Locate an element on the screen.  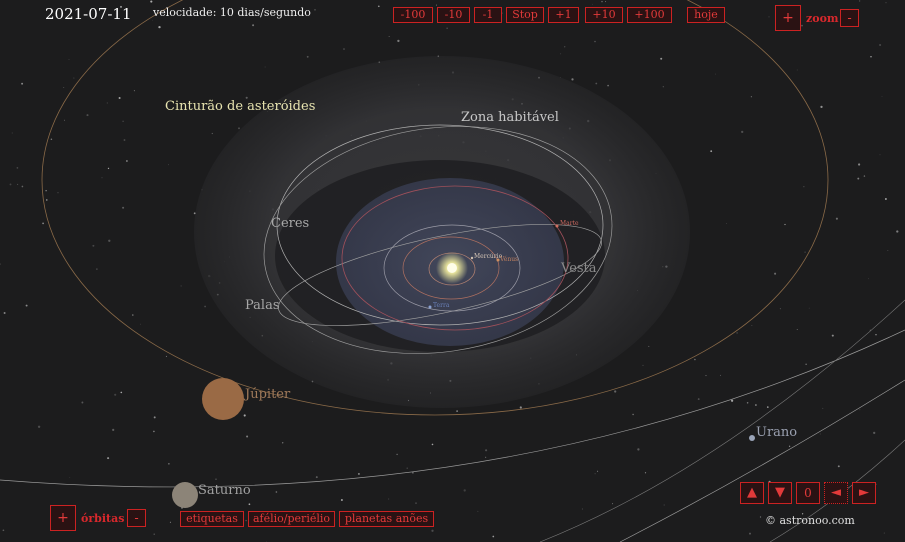
rotate-left-button: ◄ is located at coordinates (836, 493).